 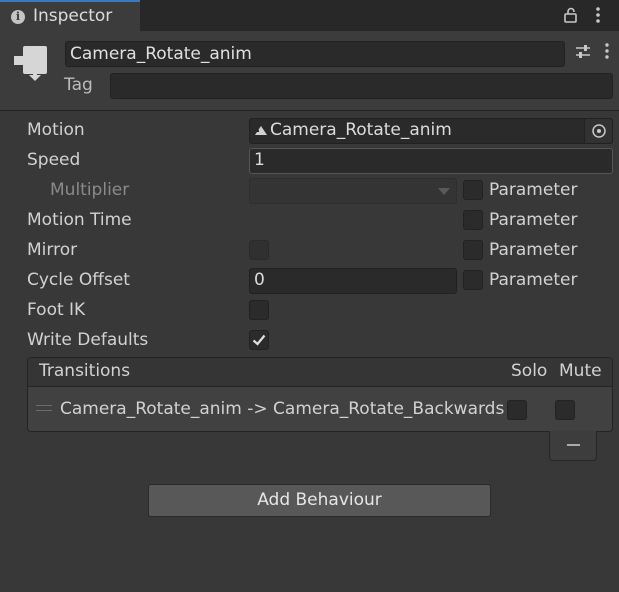 What do you see at coordinates (431, 161) in the screenshot?
I see `speed-field: 1` at bounding box center [431, 161].